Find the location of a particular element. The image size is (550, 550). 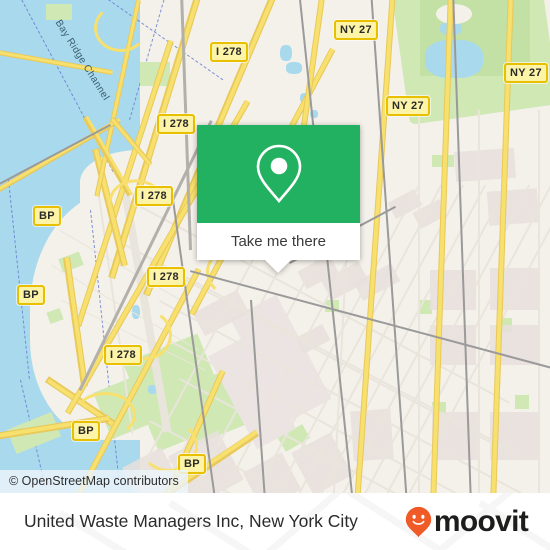

moovit-wordmark: moovit is located at coordinates (481, 521).